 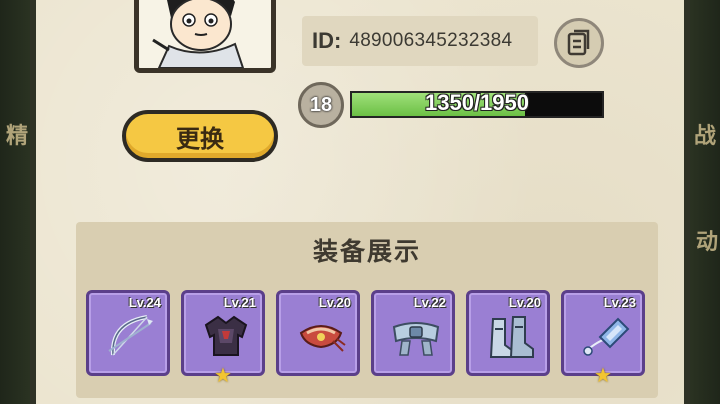 I want to click on belt-icon, so click(x=416, y=339).